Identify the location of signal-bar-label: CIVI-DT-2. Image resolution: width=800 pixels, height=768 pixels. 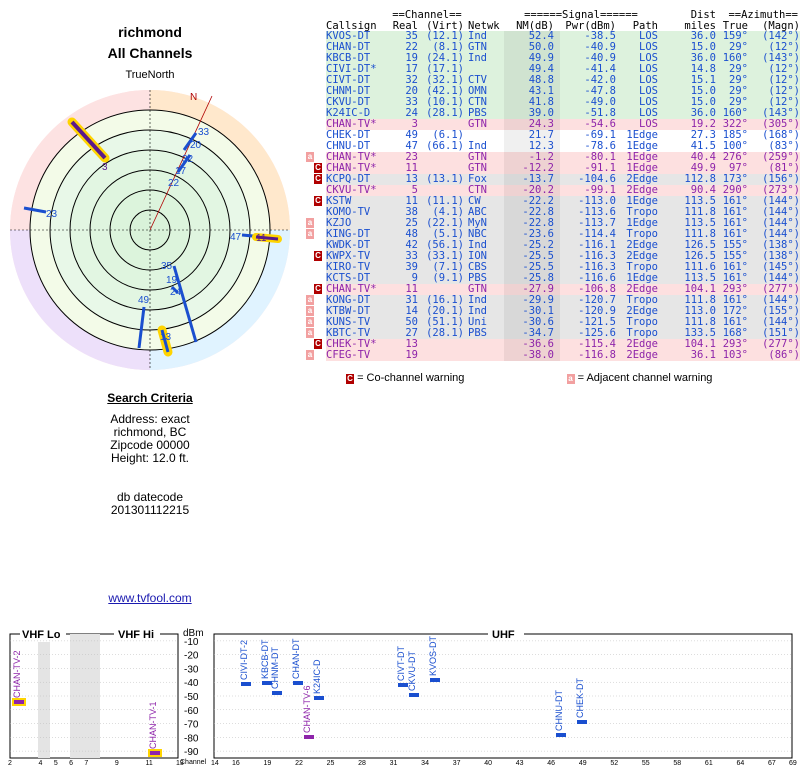
(243, 660).